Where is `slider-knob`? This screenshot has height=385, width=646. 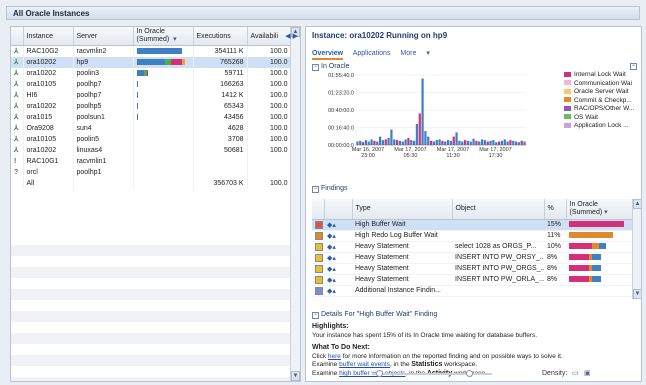
slider-knob is located at coordinates (379, 373).